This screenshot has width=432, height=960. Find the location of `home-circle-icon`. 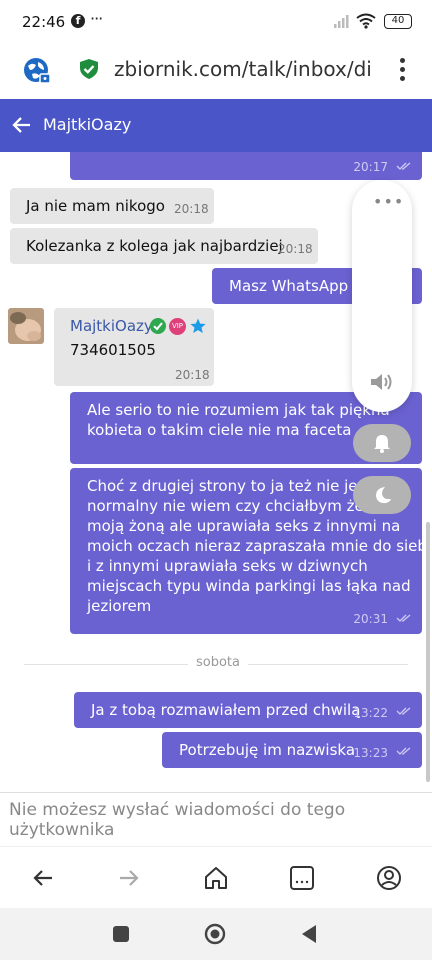

home-circle-icon is located at coordinates (215, 934).